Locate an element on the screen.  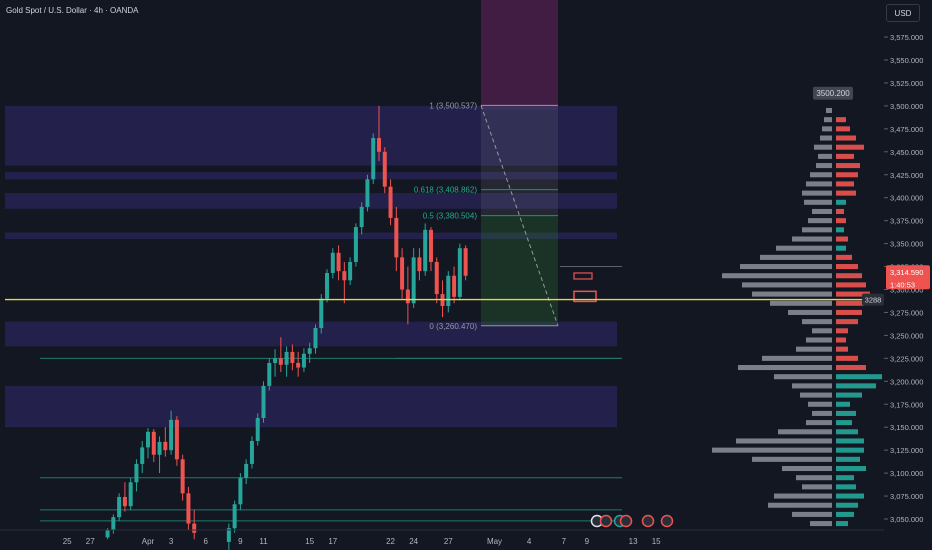
time-tick-label: 24 is located at coordinates (413, 541).